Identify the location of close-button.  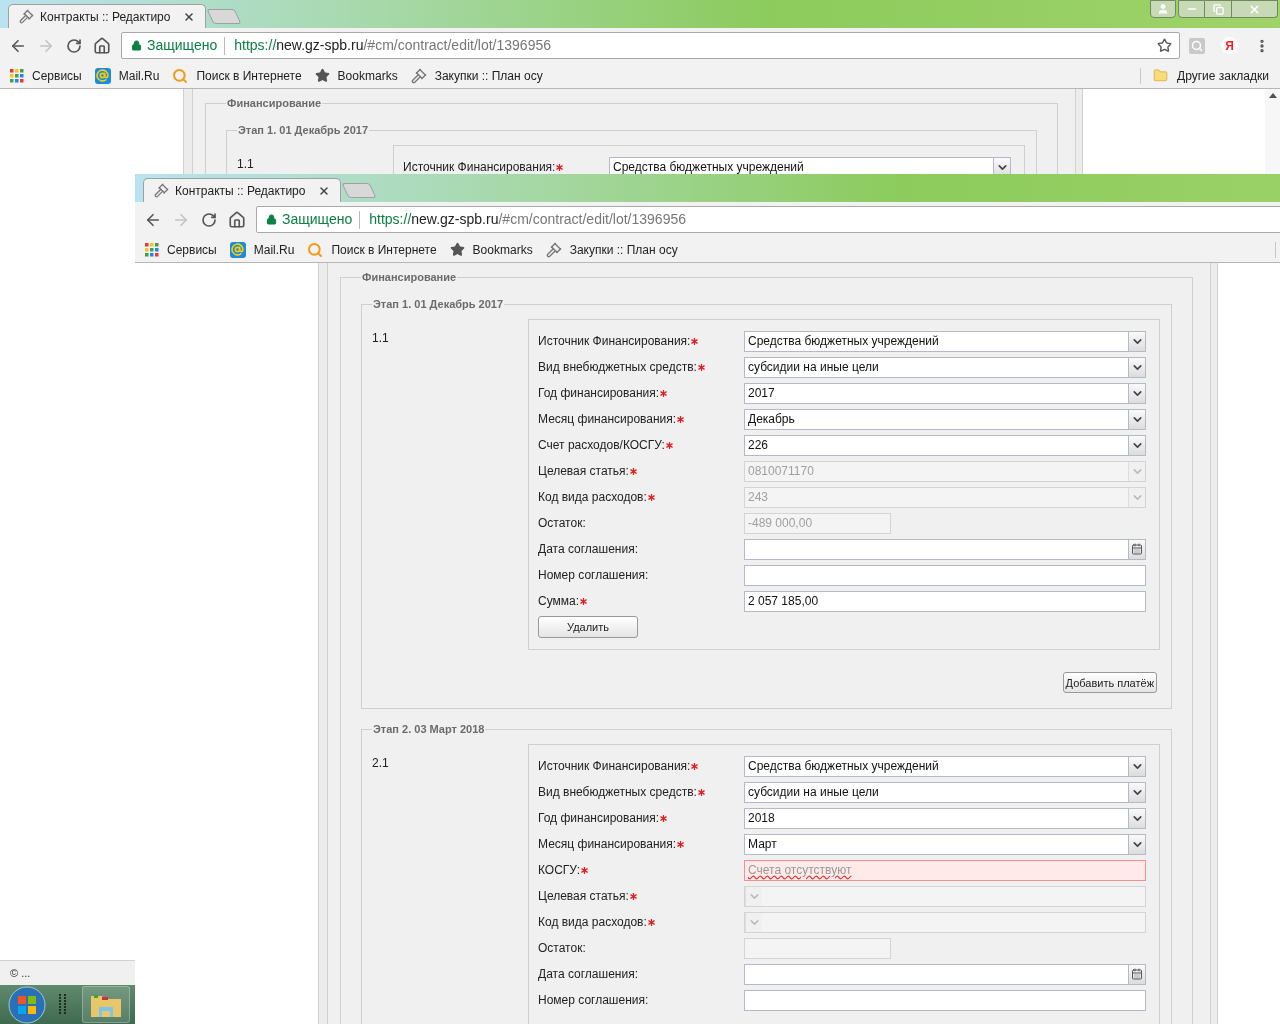
(1255, 9).